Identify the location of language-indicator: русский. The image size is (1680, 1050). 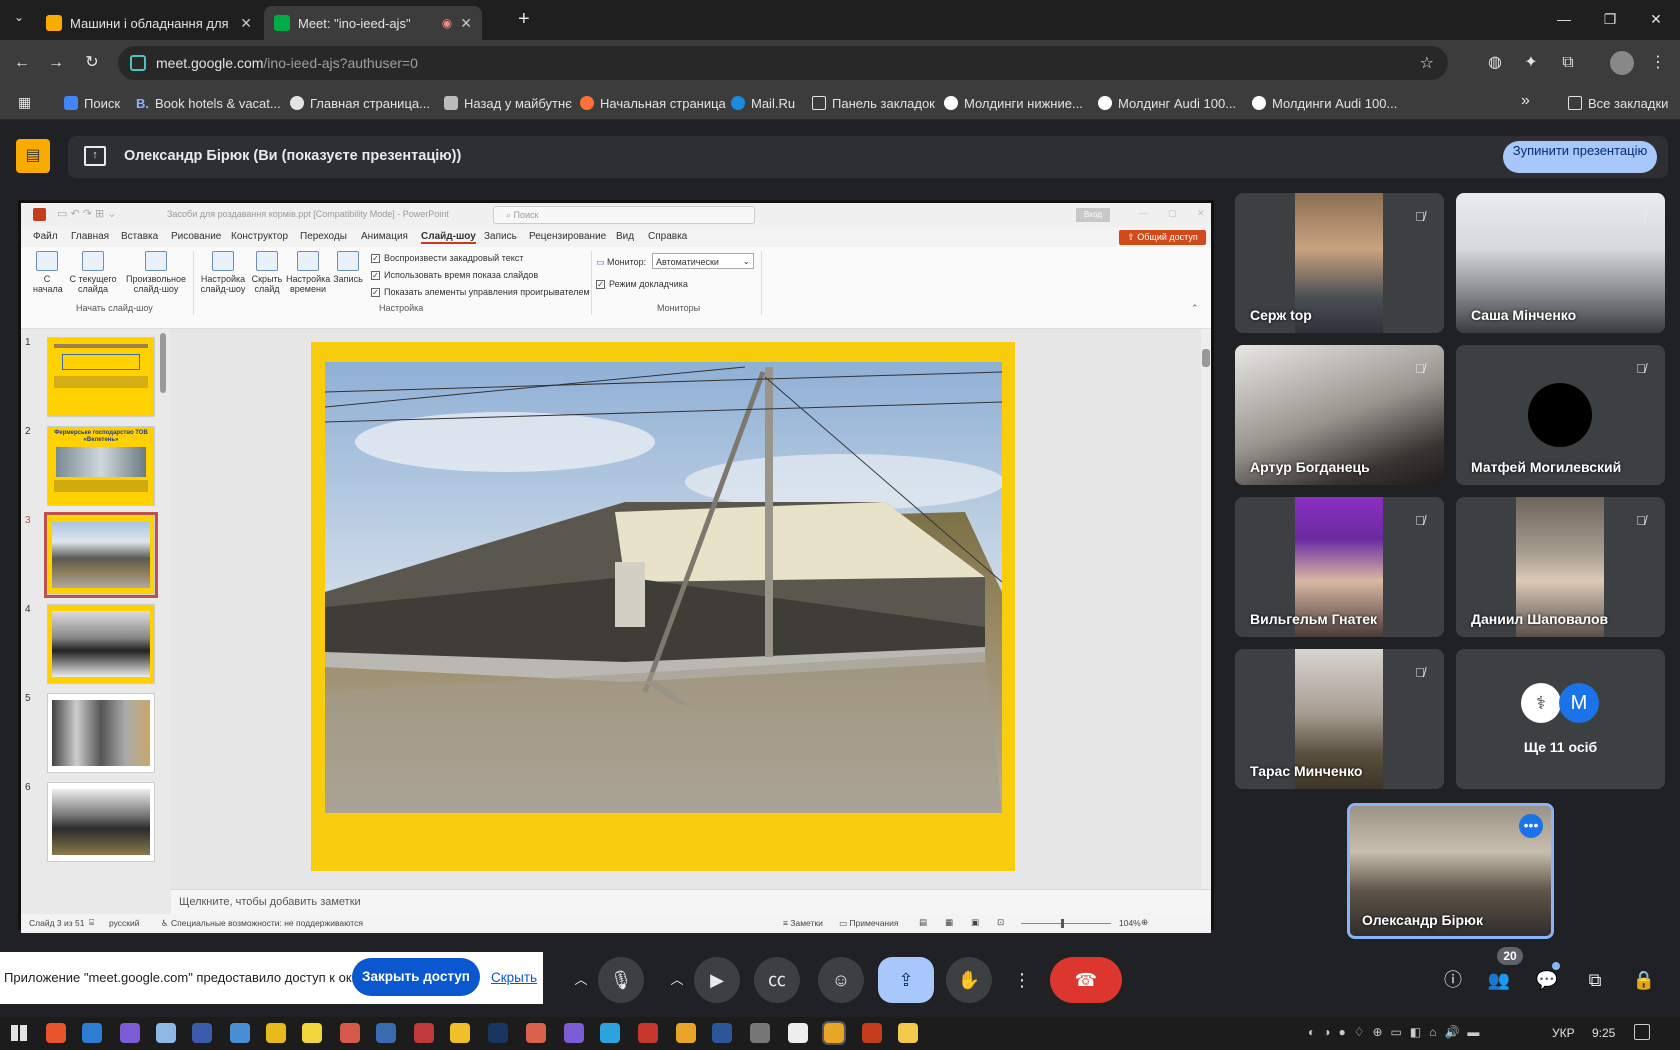
(124, 923).